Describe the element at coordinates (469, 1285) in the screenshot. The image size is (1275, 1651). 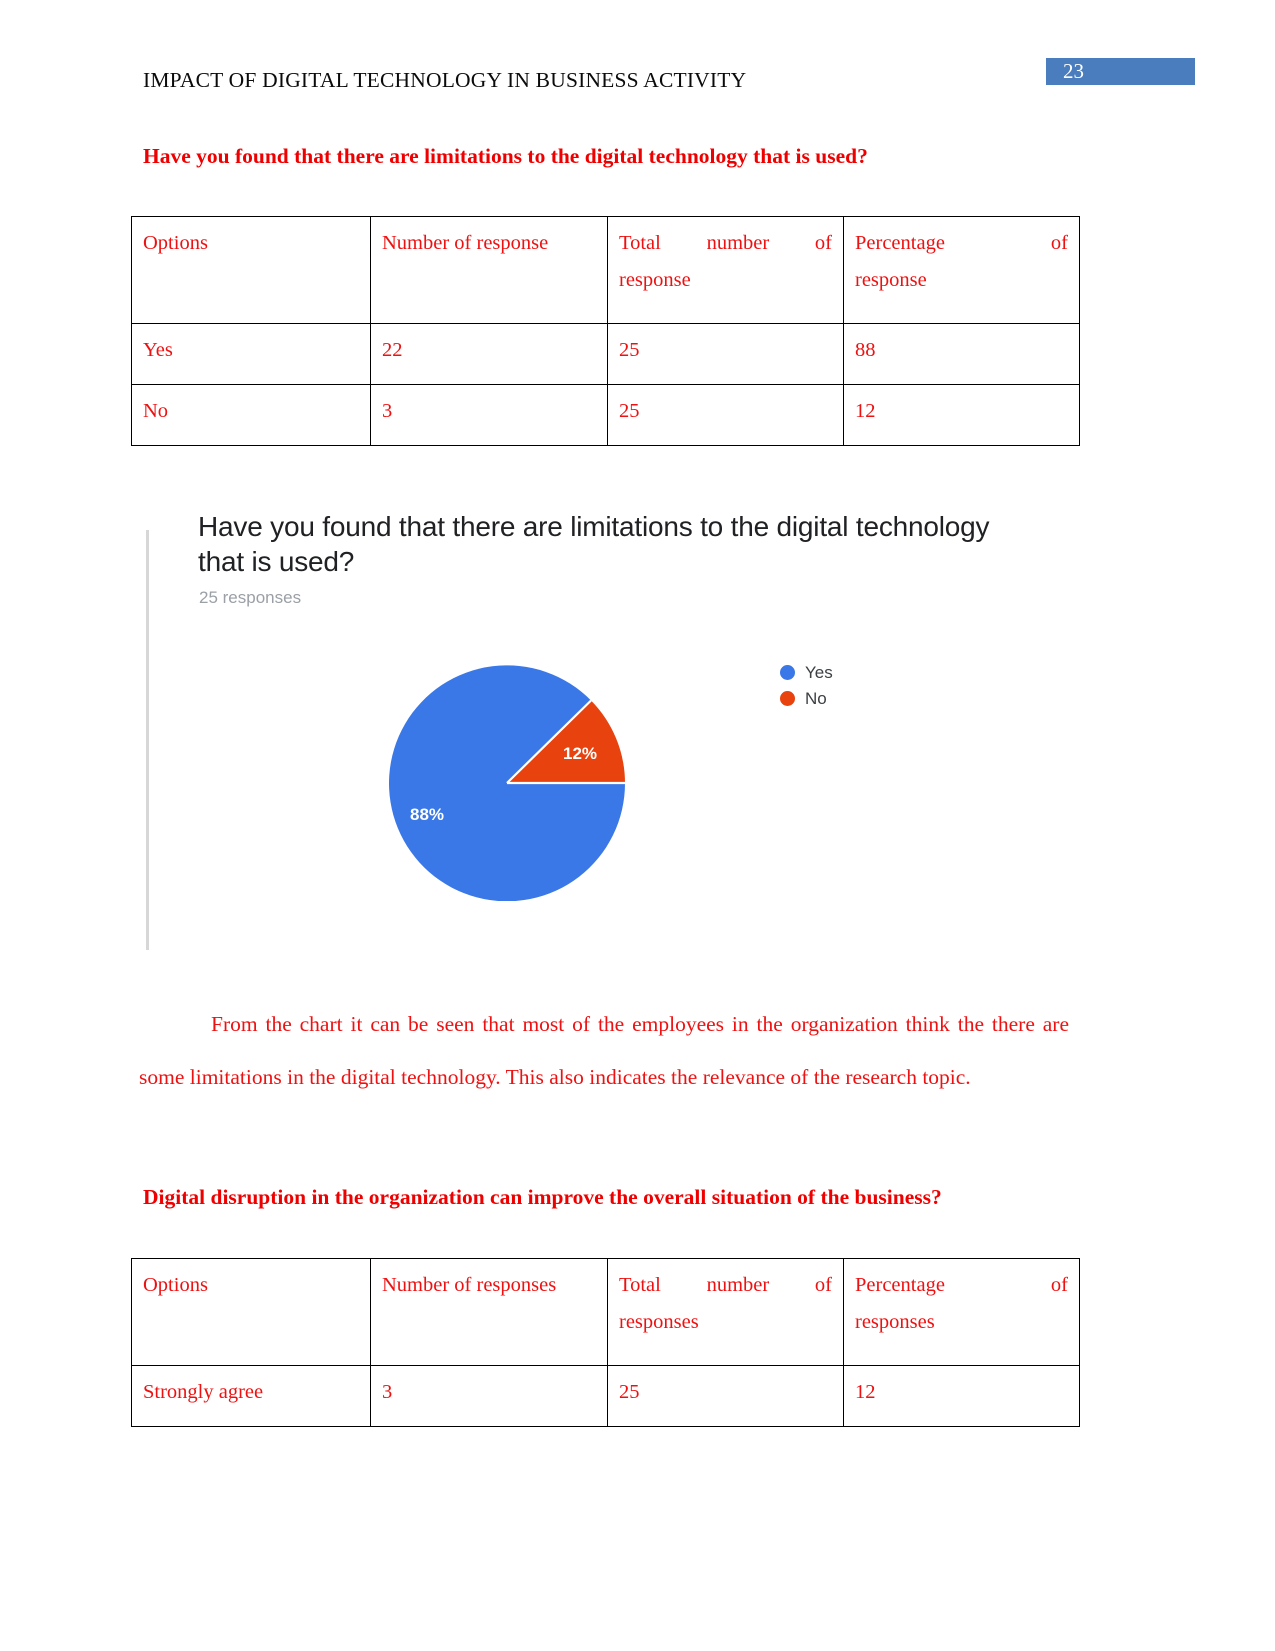
I see `header-number-text: Number of responses` at that location.